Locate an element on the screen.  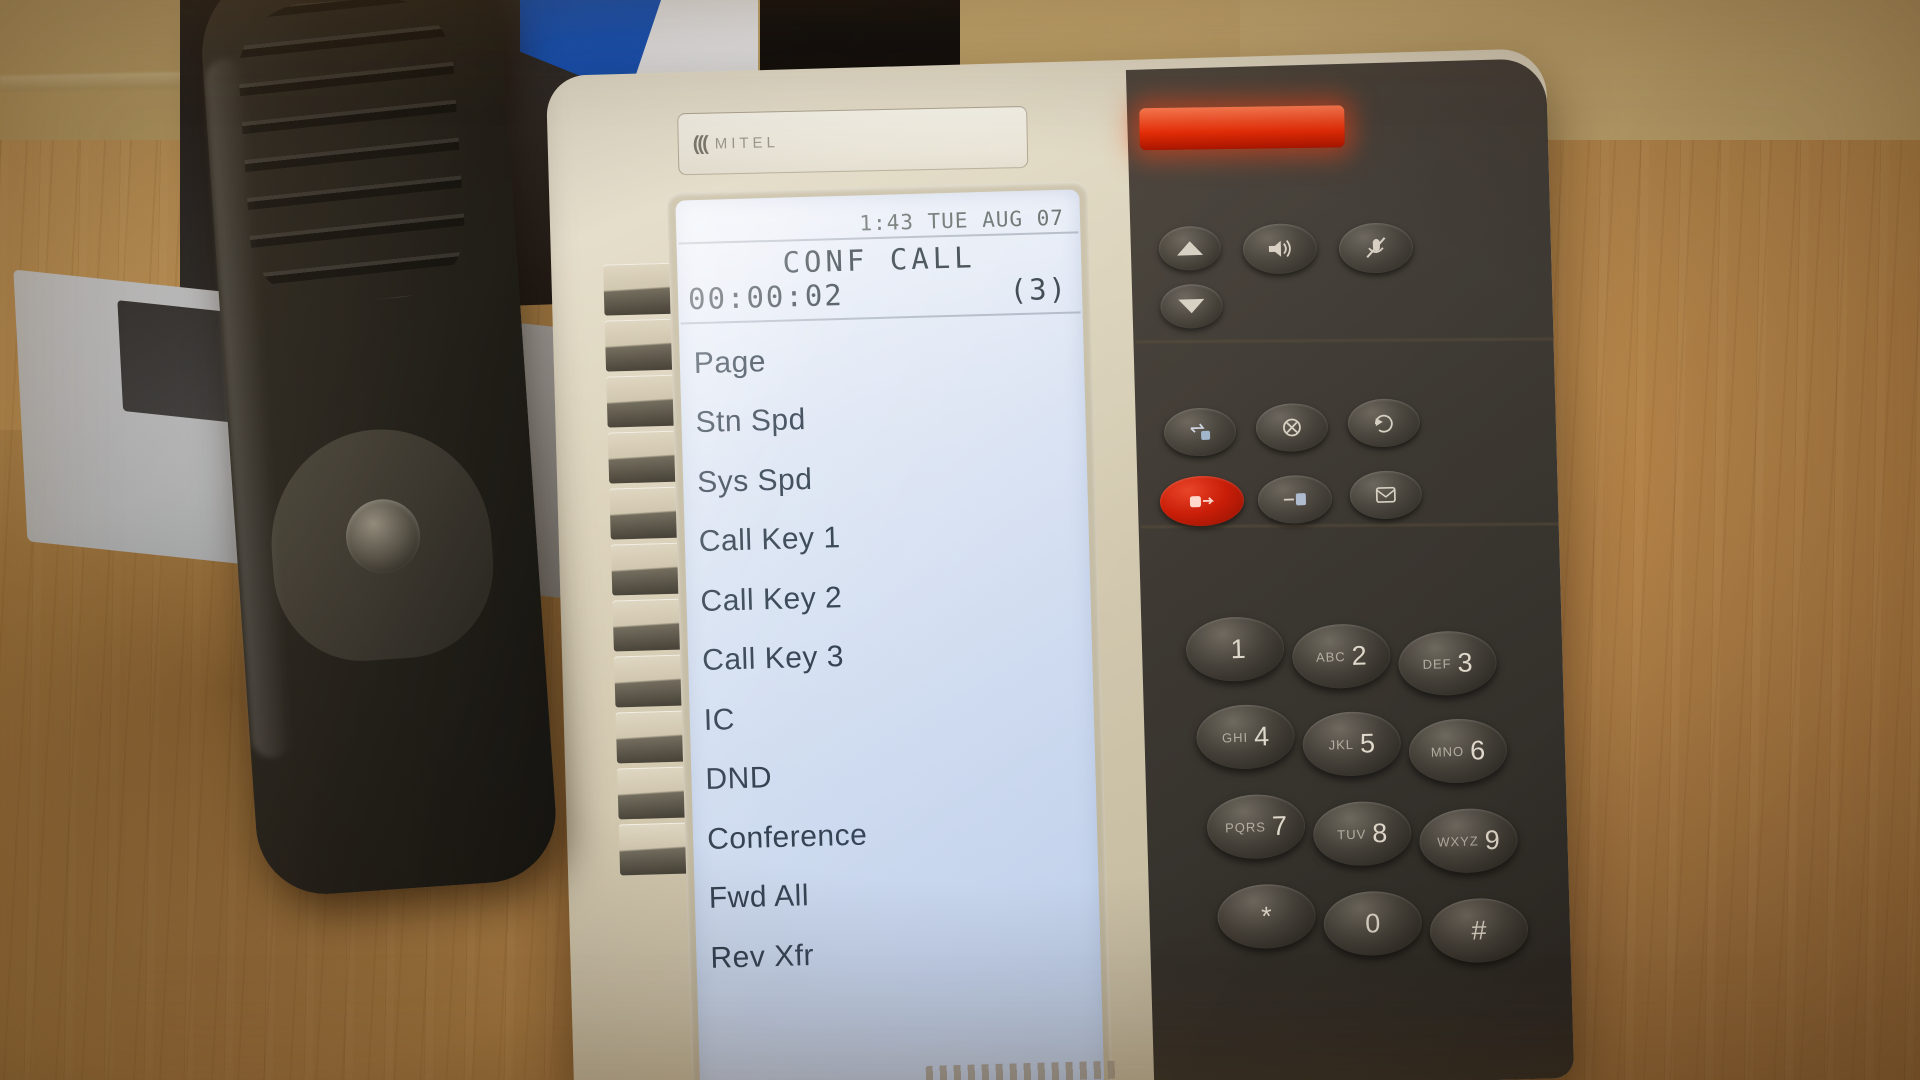
key-4: GHI 4 is located at coordinates (1245, 737).